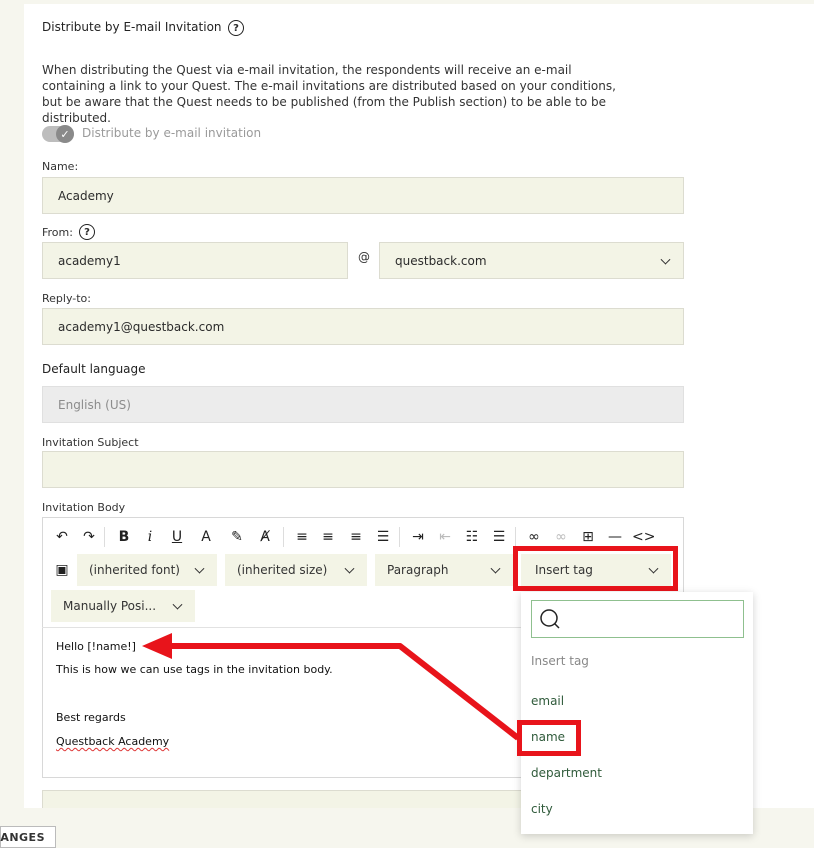 This screenshot has width=814, height=848. I want to click on save-changes-button: ANGES, so click(28, 837).